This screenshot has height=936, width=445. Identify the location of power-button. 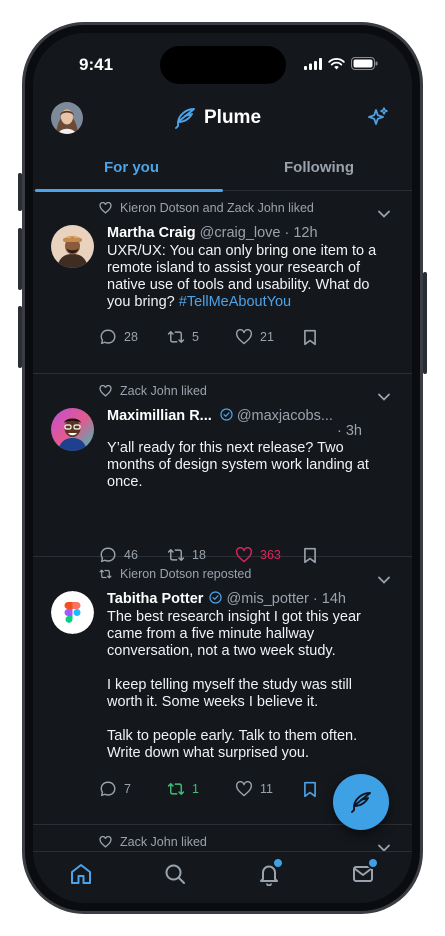
(425, 323).